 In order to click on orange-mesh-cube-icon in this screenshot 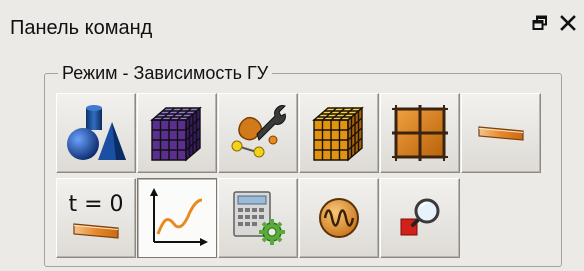, I will do `click(339, 133)`.